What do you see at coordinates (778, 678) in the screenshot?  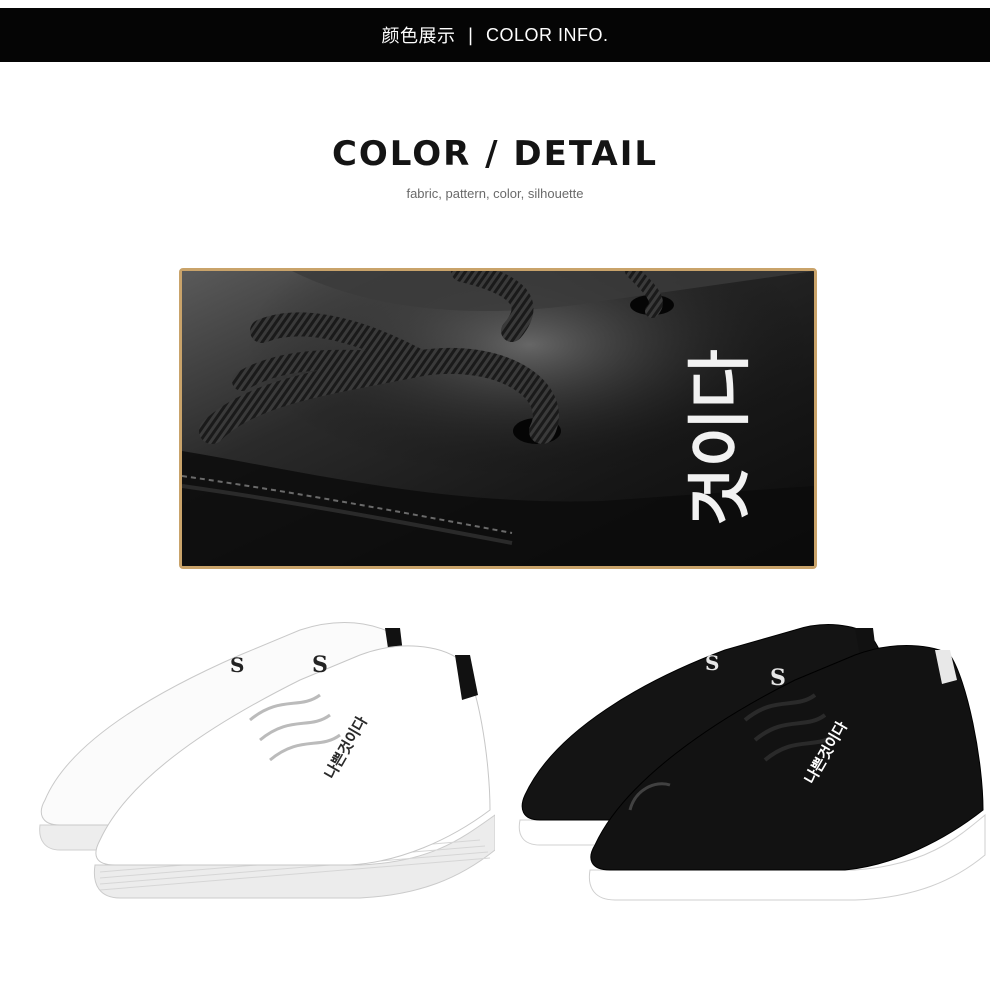 I see `black-shoe-tongue-letter: S` at bounding box center [778, 678].